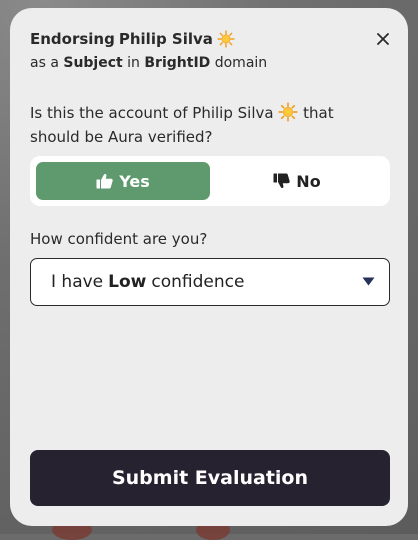  Describe the element at coordinates (44, 63) in the screenshot. I see `subtitle-as: as a` at that location.